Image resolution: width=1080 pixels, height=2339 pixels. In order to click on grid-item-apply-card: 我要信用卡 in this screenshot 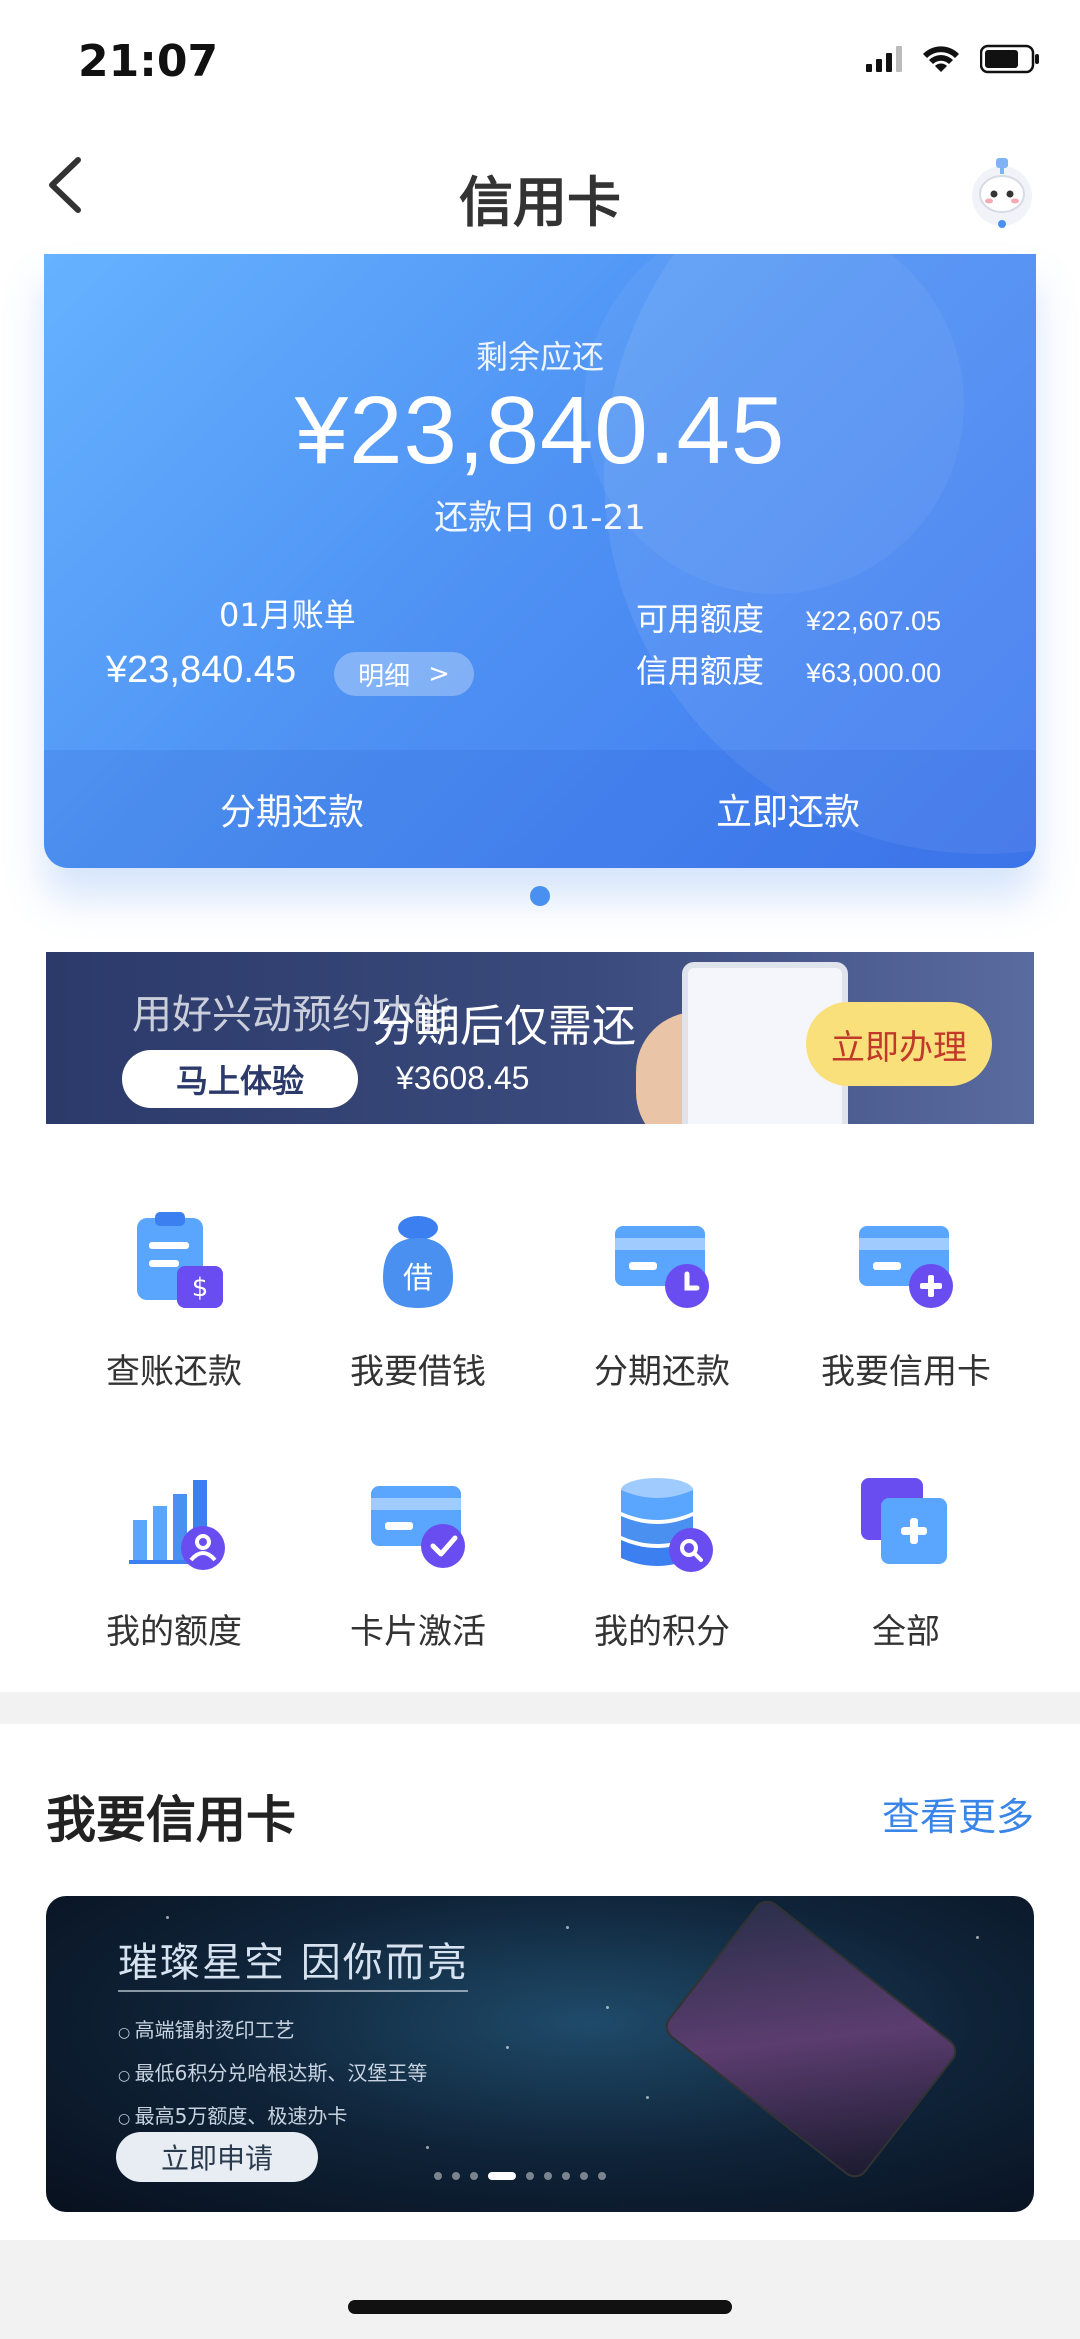, I will do `click(906, 1300)`.